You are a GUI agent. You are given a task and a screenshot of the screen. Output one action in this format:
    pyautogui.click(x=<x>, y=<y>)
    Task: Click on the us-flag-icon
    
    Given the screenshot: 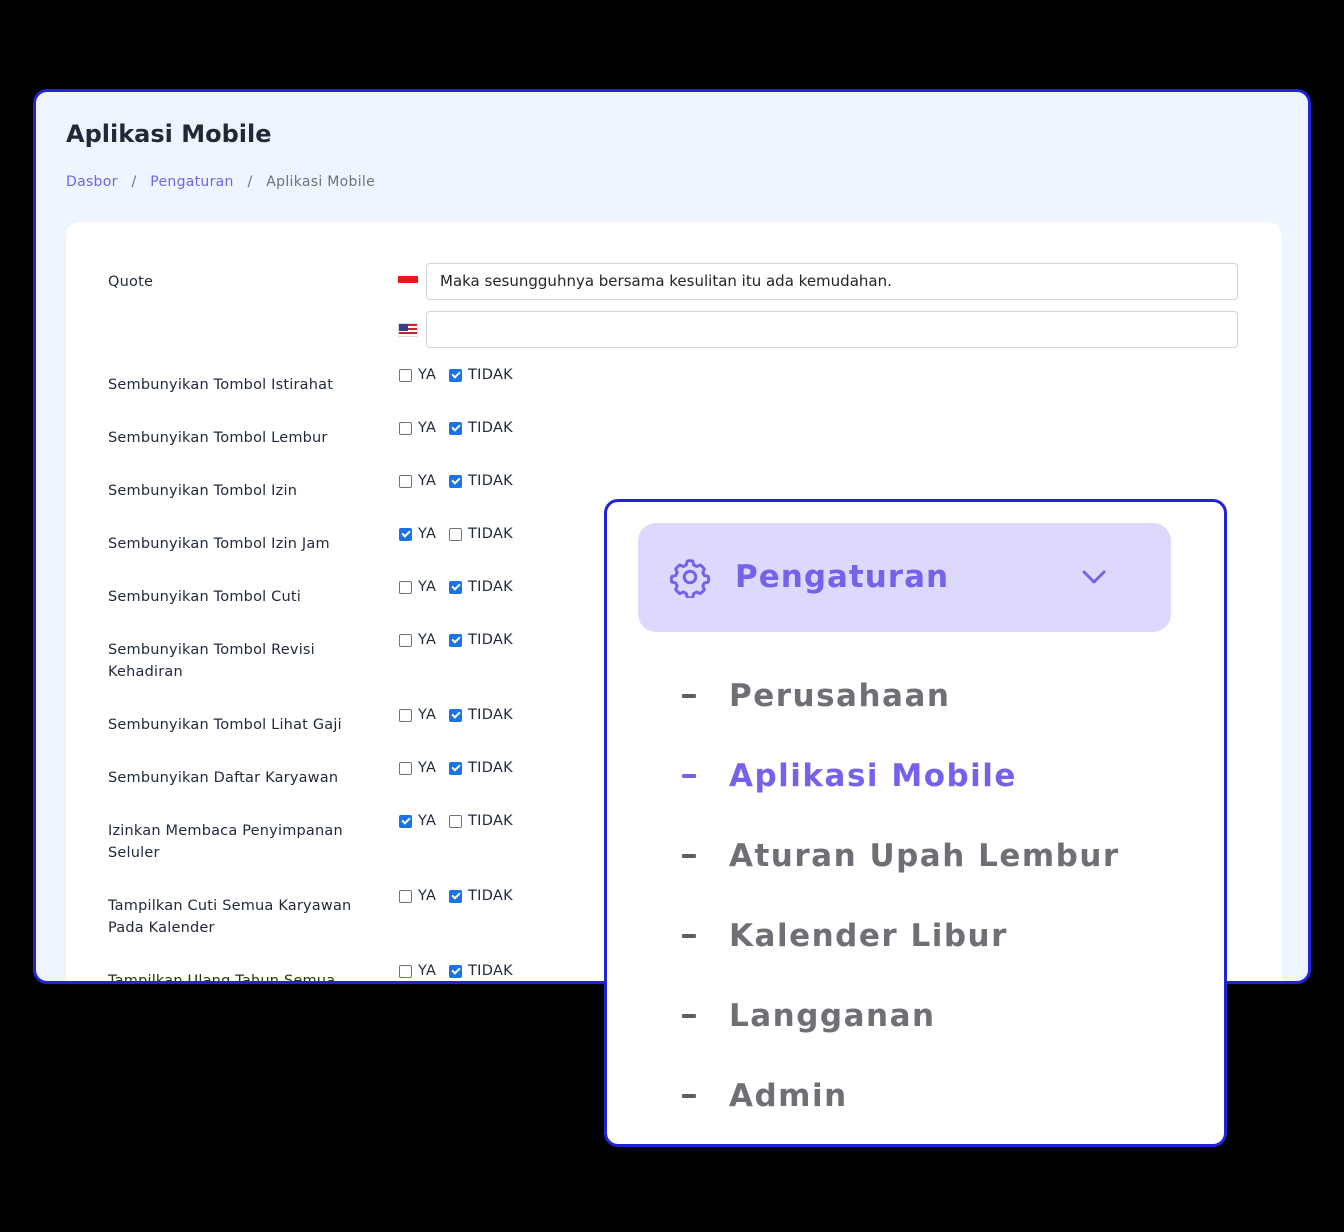 What is the action you would take?
    pyautogui.click(x=408, y=330)
    